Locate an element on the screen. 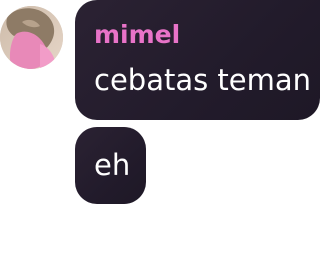  user-avatar is located at coordinates (31, 37).